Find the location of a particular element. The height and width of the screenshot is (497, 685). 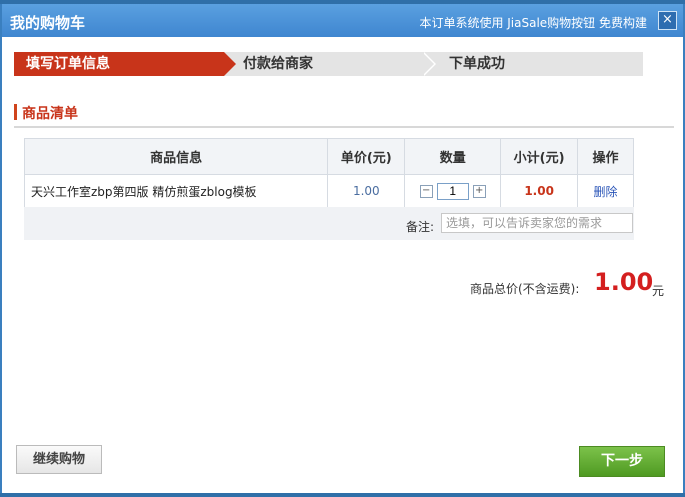

col-header-price: 单价(元) is located at coordinates (366, 156).